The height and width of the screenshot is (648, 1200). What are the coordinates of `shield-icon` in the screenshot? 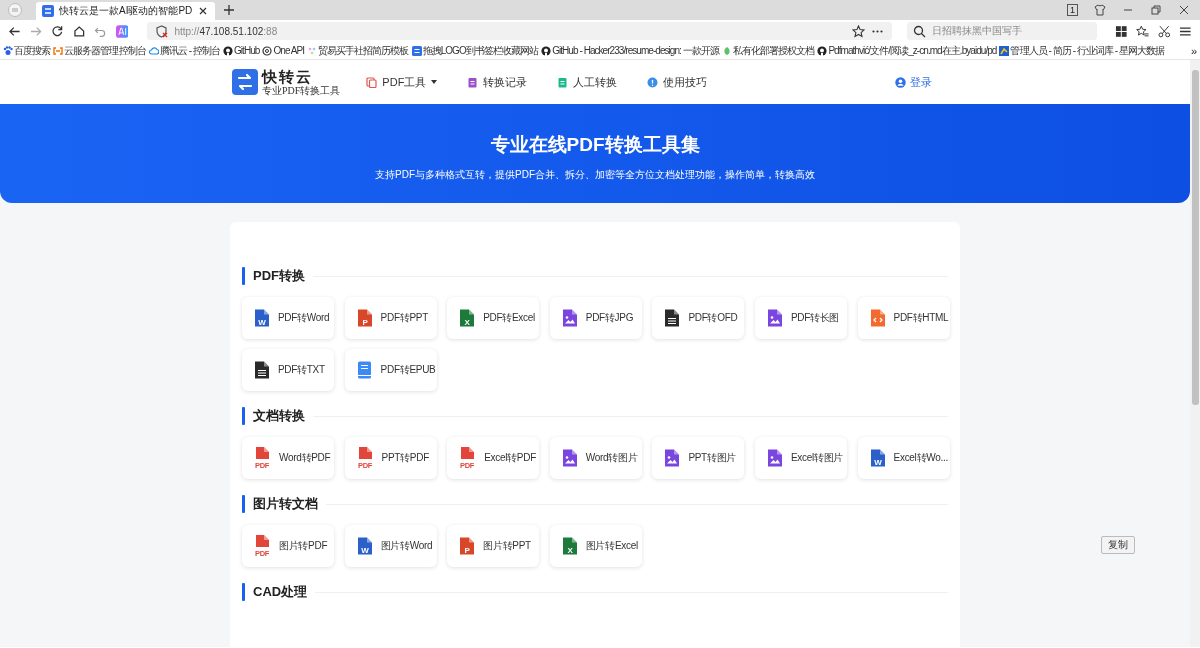 It's located at (162, 31).